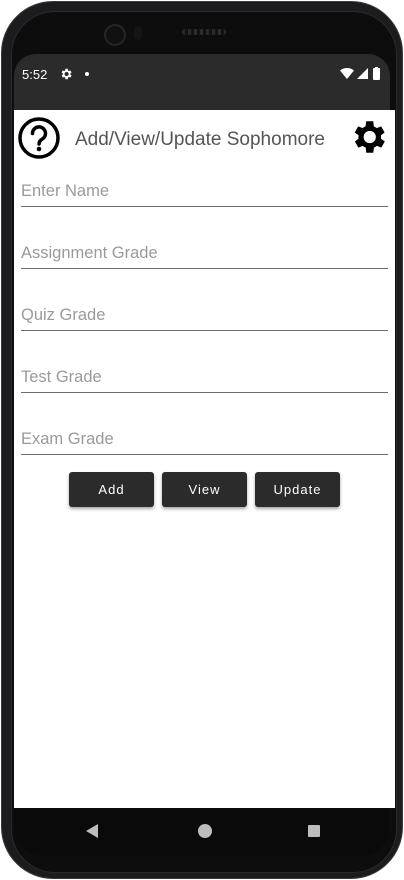  Describe the element at coordinates (35, 74) in the screenshot. I see `status-time: 5:52` at that location.